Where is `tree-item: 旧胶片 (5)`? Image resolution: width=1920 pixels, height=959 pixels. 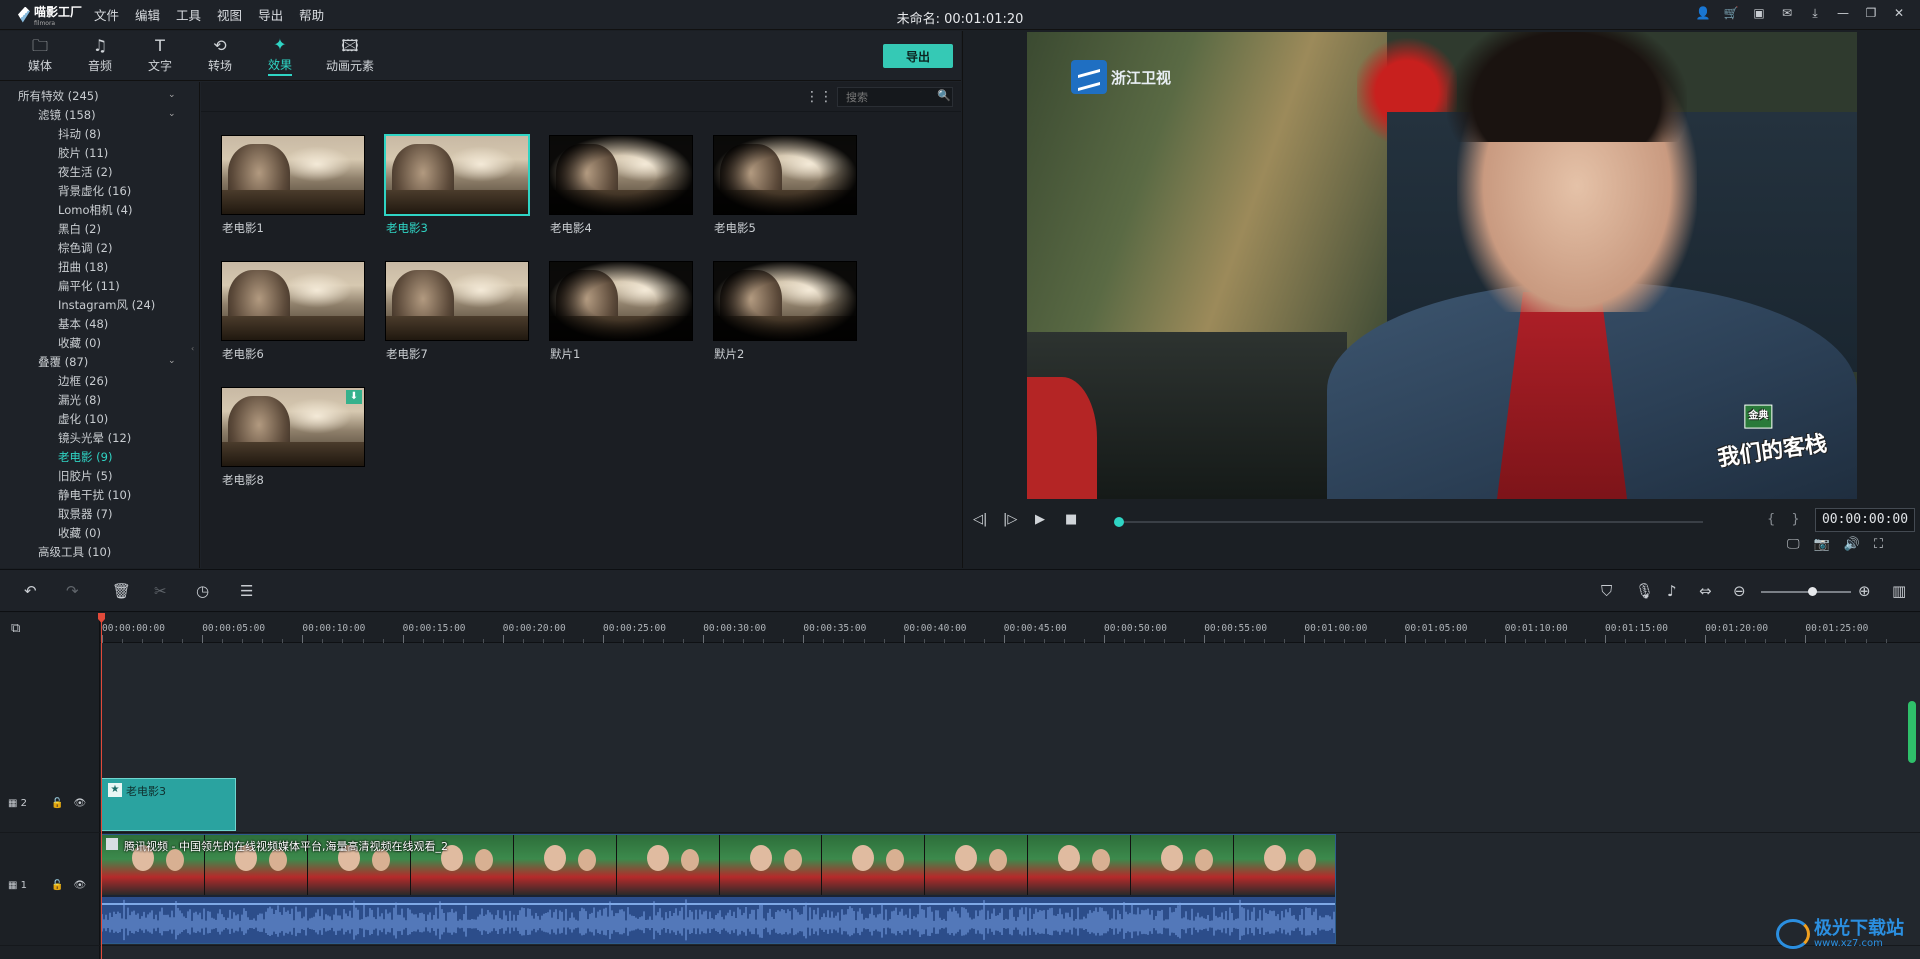
tree-item: 旧胶片 (5) is located at coordinates (56, 477).